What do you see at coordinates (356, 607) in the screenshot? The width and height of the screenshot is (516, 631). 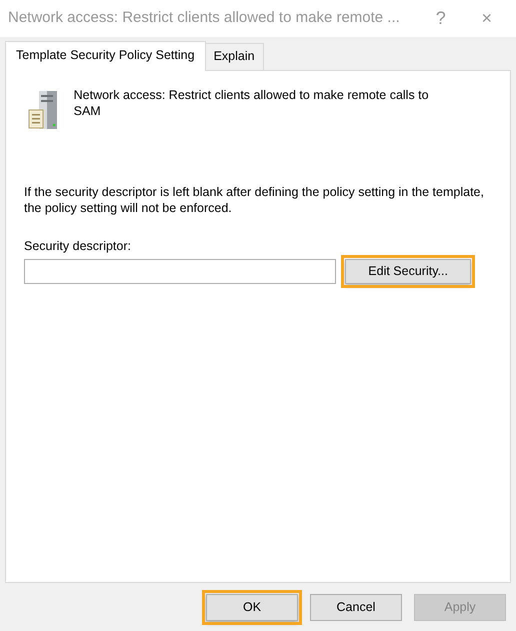 I see `cancel-button: Cancel` at bounding box center [356, 607].